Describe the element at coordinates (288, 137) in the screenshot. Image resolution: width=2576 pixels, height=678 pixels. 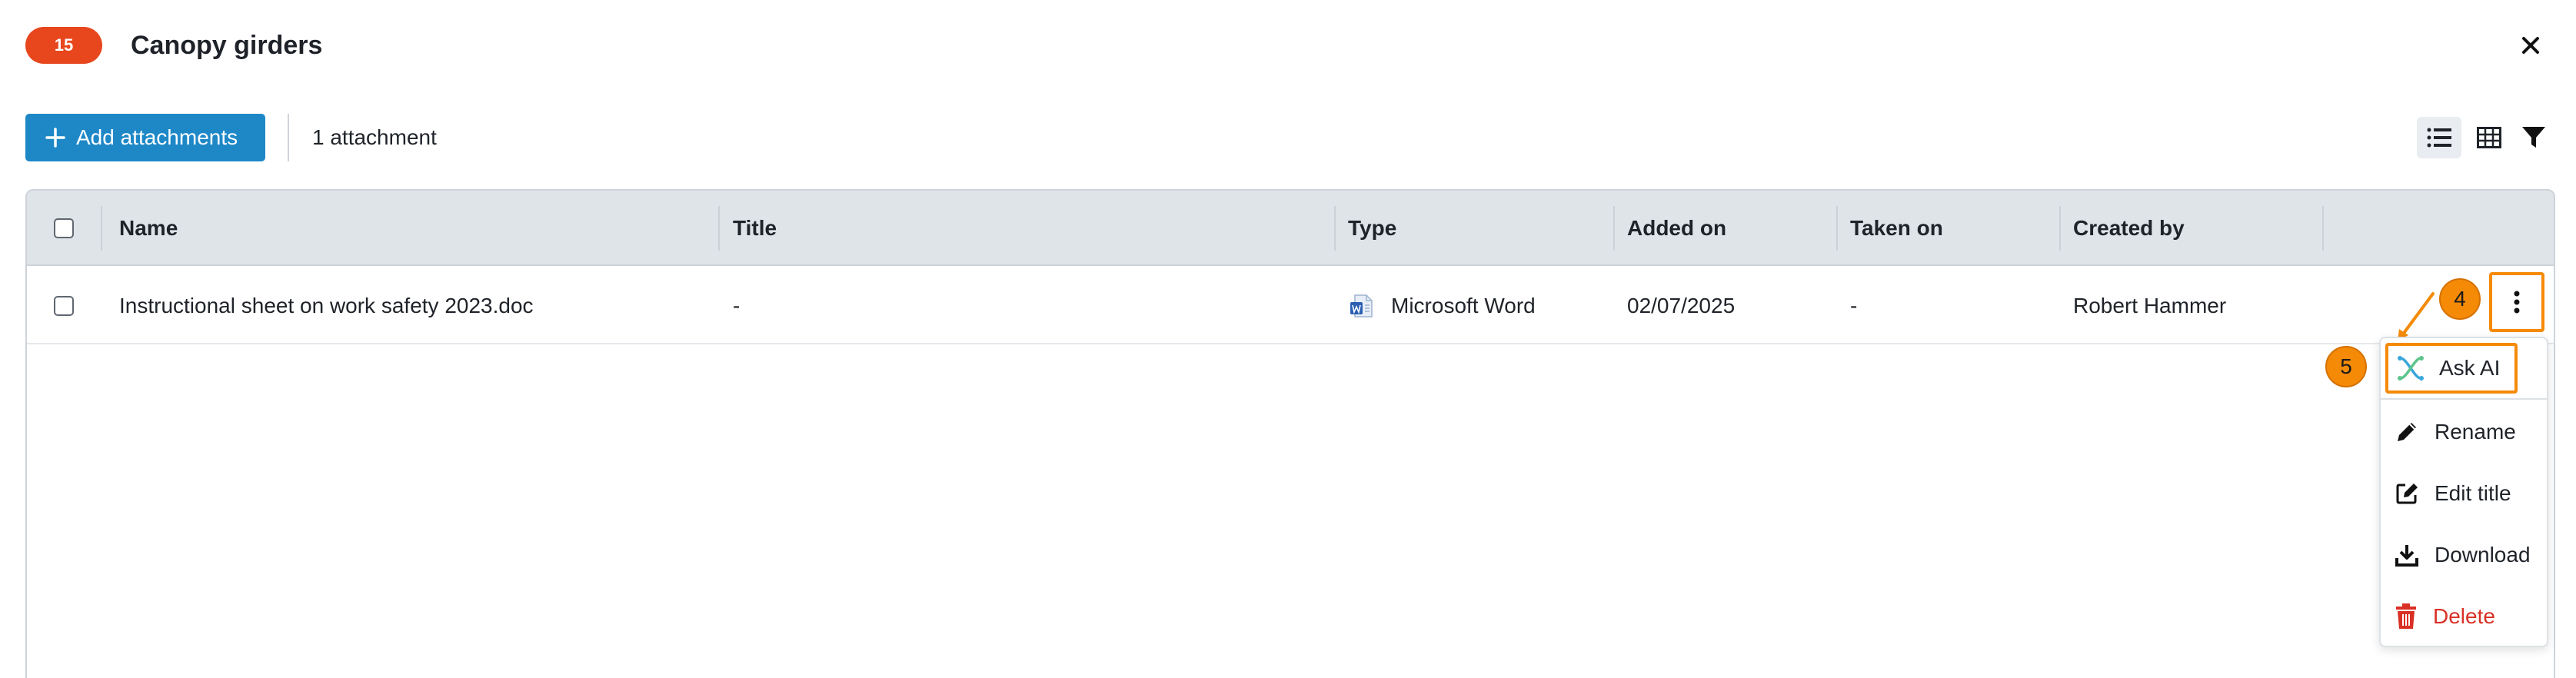
I see `toolbar-divider` at that location.